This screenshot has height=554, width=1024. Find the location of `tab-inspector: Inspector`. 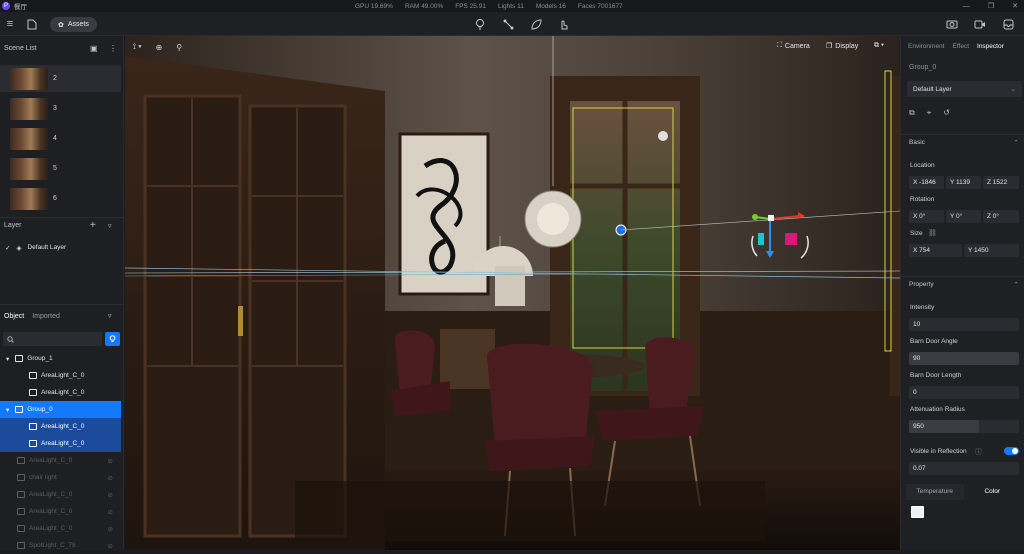

tab-inspector: Inspector is located at coordinates (990, 46).